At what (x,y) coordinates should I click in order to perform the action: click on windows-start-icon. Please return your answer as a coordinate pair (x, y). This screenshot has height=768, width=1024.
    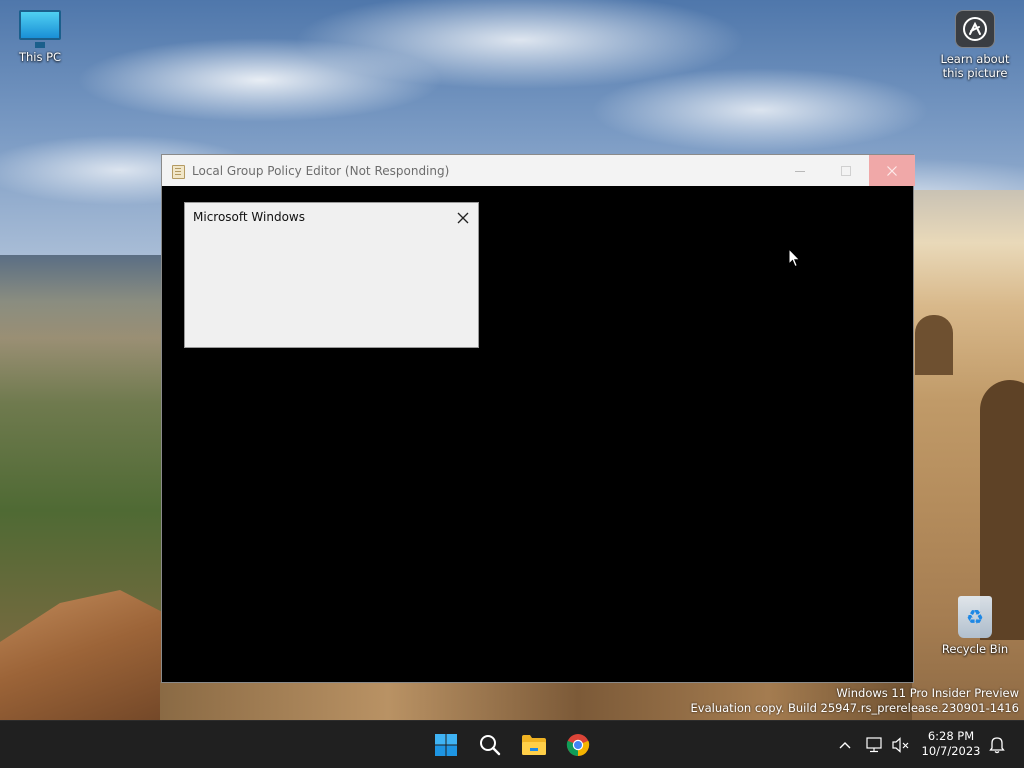
    Looking at the image, I should click on (446, 745).